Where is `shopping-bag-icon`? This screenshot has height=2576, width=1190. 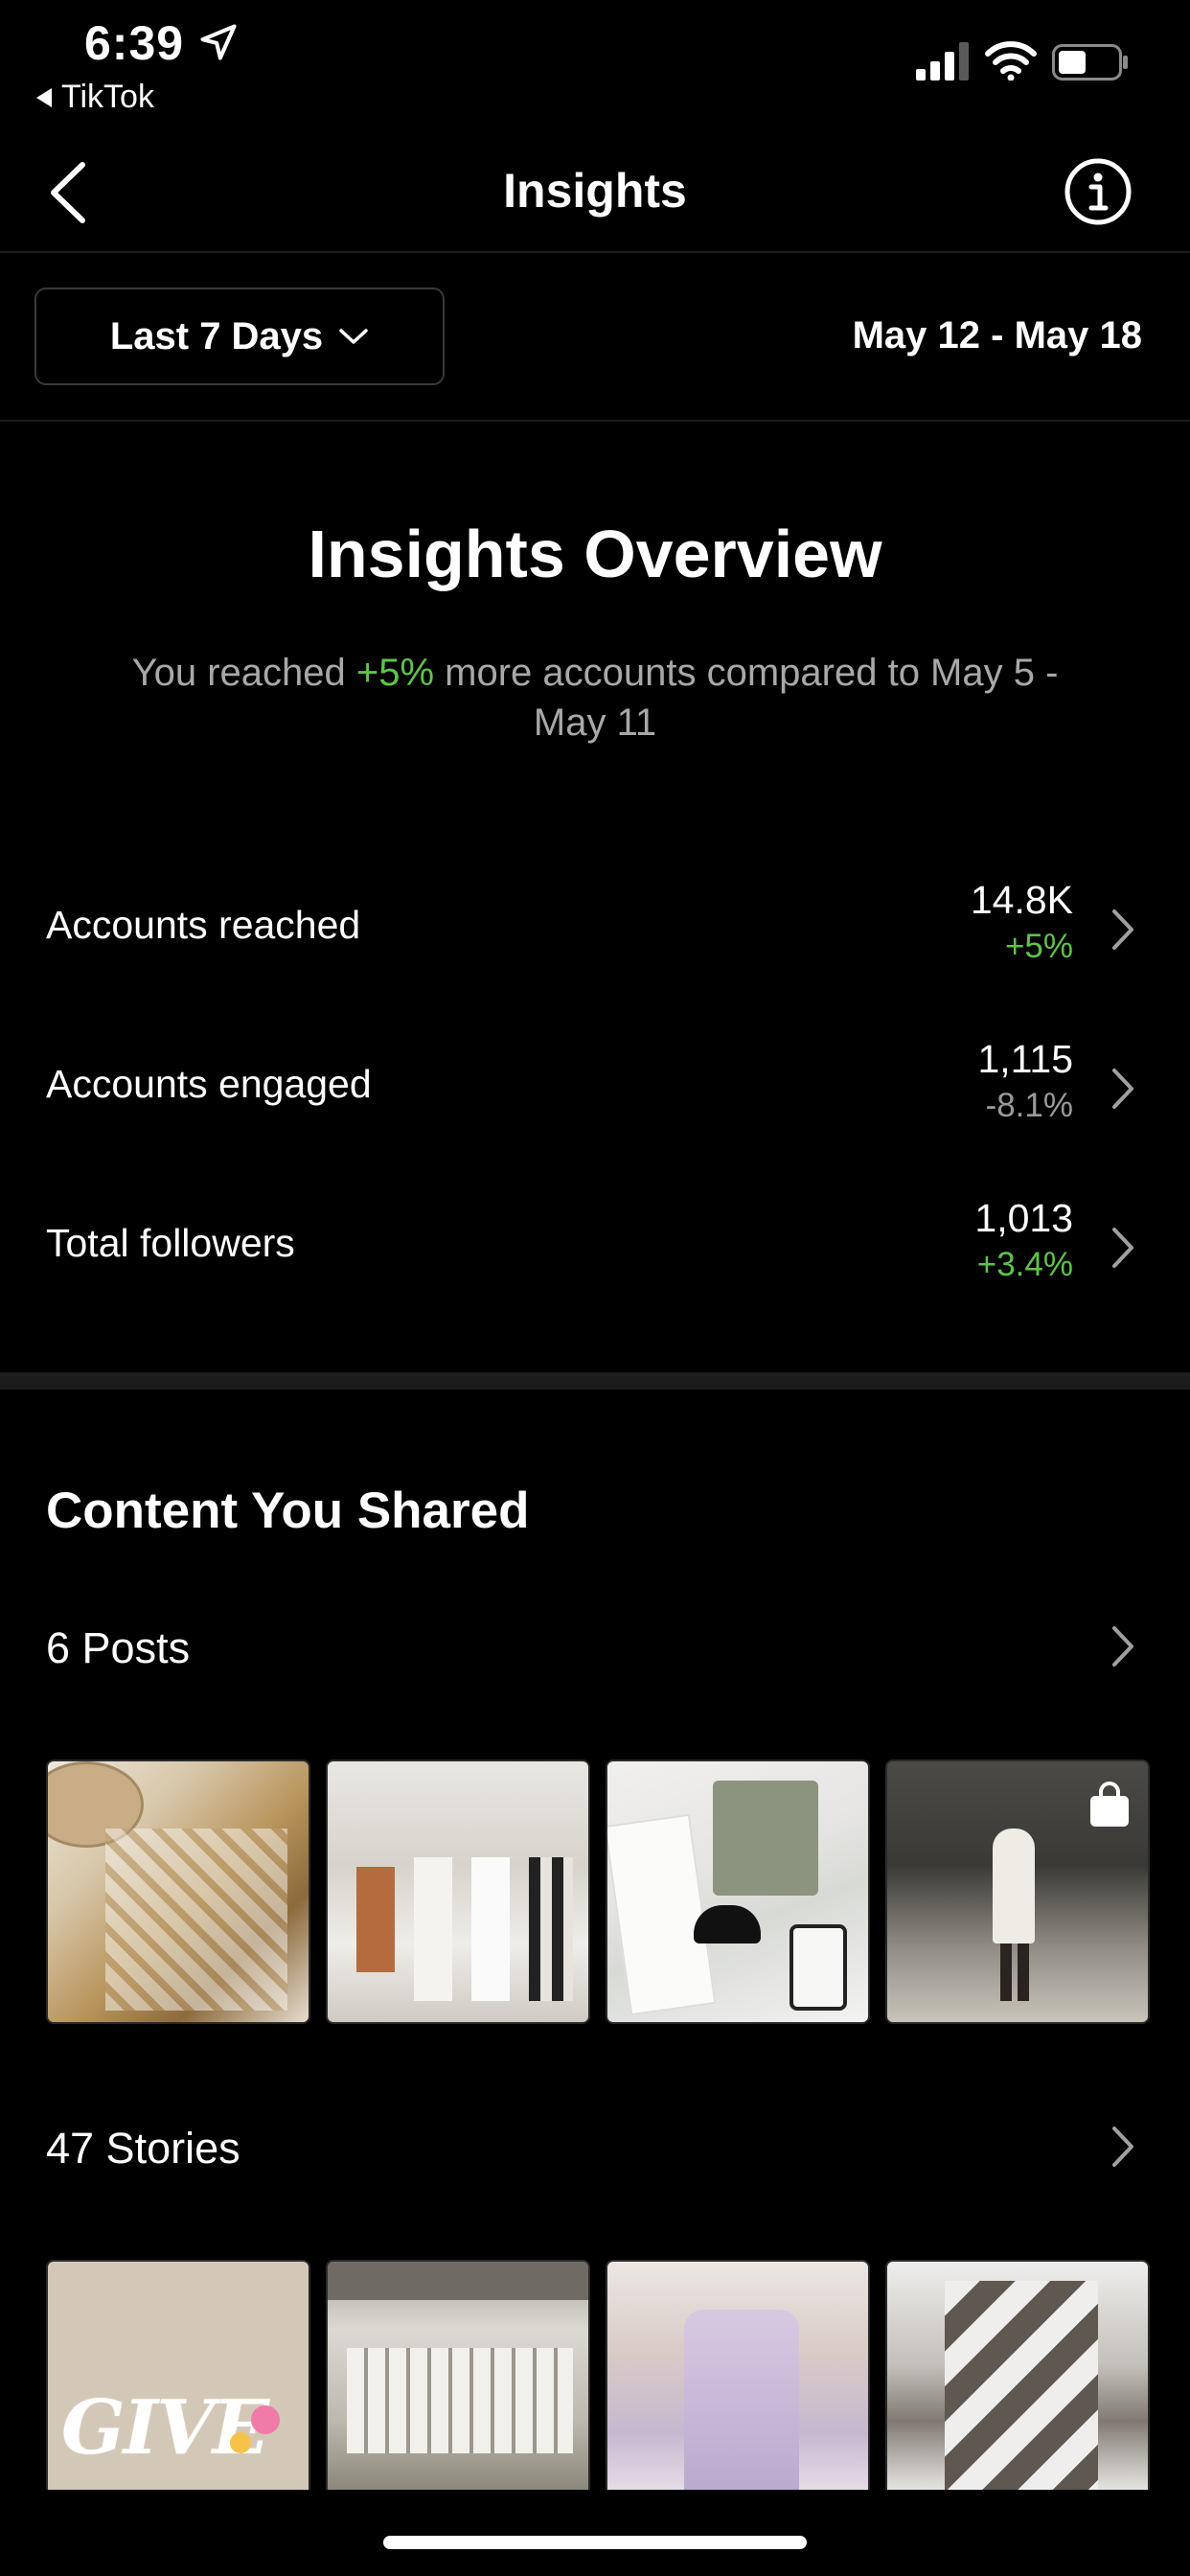 shopping-bag-icon is located at coordinates (1109, 1805).